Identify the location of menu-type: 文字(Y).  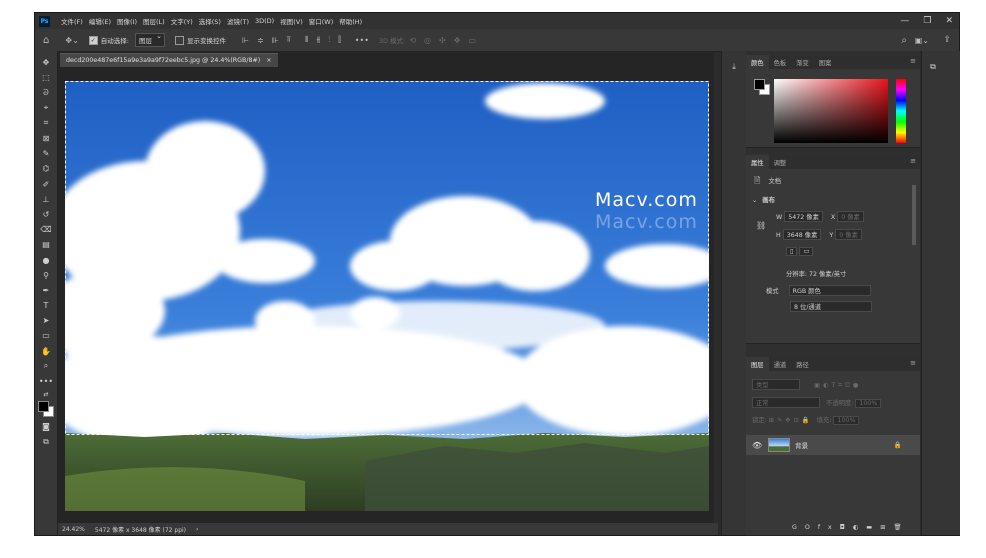
(182, 21).